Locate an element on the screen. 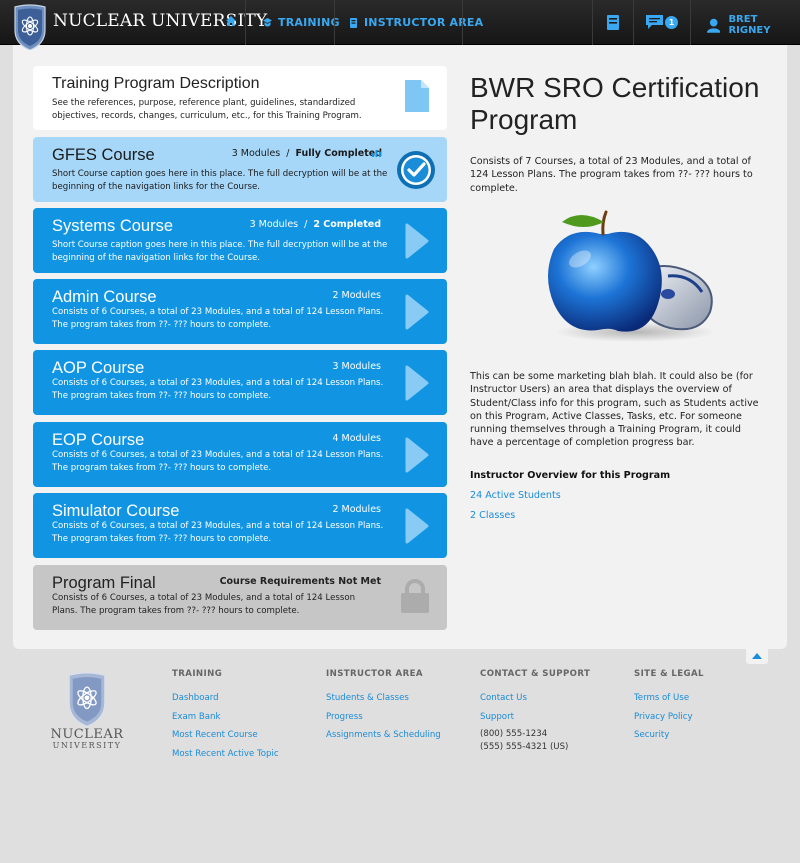 The image size is (800, 863). bar-chart-icon is located at coordinates (376, 153).